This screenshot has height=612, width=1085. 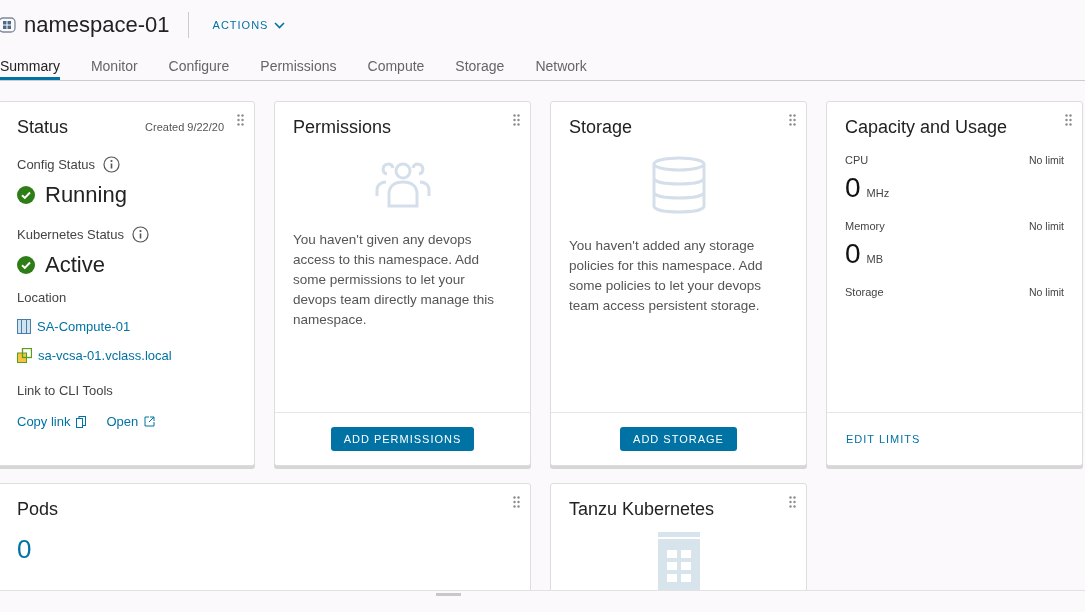 I want to click on resource-label: Memory, so click(x=865, y=226).